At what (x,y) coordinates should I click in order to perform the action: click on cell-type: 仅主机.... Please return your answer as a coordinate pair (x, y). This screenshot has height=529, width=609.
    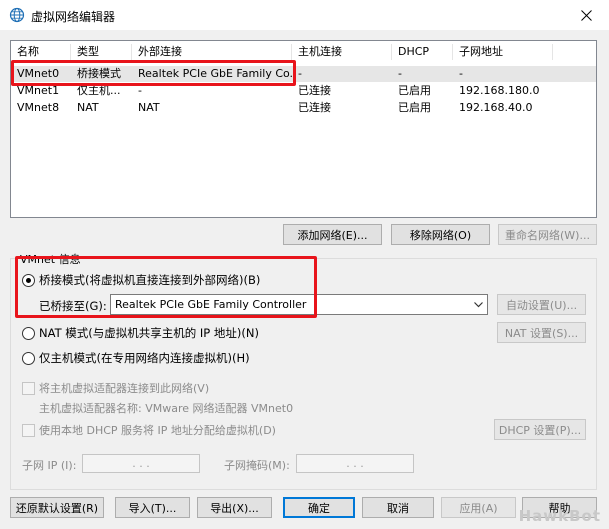
    Looking at the image, I should click on (99, 90).